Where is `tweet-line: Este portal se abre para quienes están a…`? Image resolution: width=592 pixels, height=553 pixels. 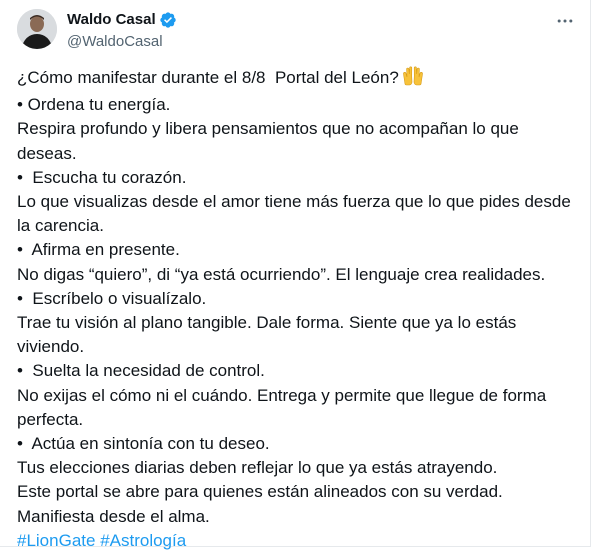
tweet-line: Este portal se abre para quienes están a… is located at coordinates (260, 492).